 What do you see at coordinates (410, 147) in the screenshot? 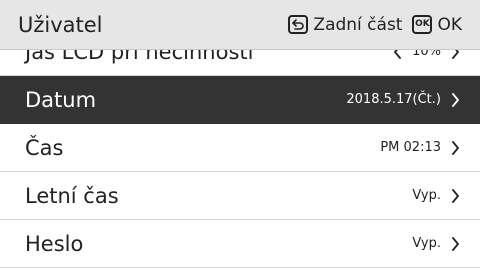
I see `list-item-value: PM 02:13` at bounding box center [410, 147].